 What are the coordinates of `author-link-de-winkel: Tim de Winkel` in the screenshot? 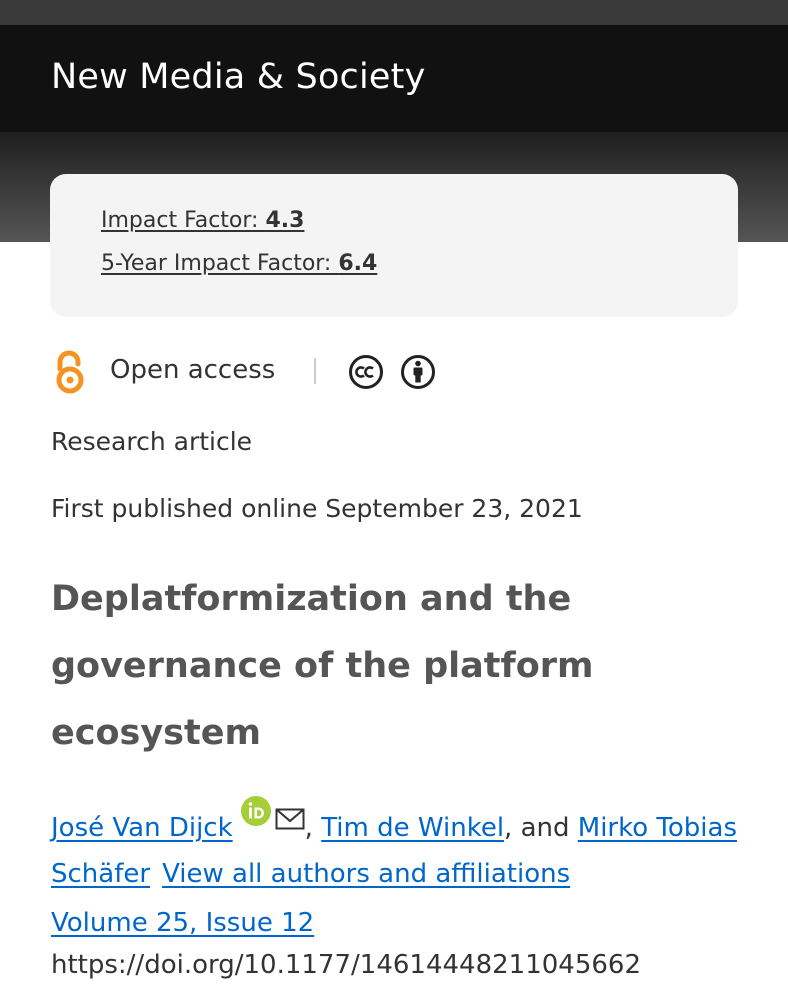 It's located at (412, 828).